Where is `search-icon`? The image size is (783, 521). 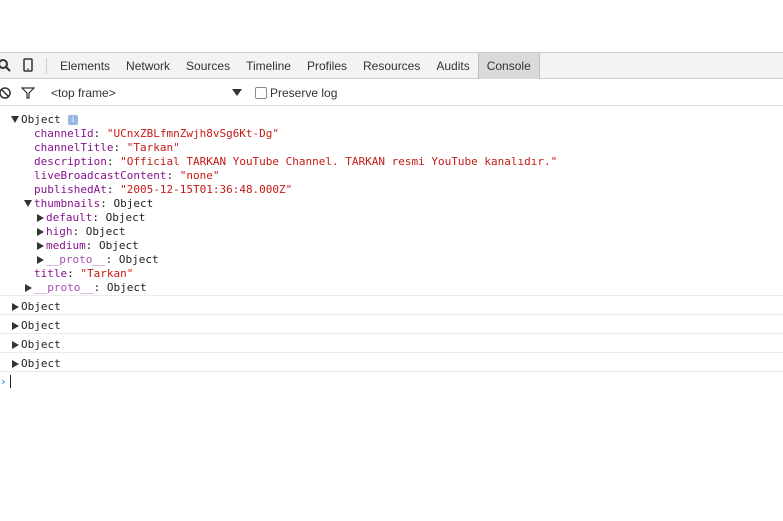 search-icon is located at coordinates (5, 65).